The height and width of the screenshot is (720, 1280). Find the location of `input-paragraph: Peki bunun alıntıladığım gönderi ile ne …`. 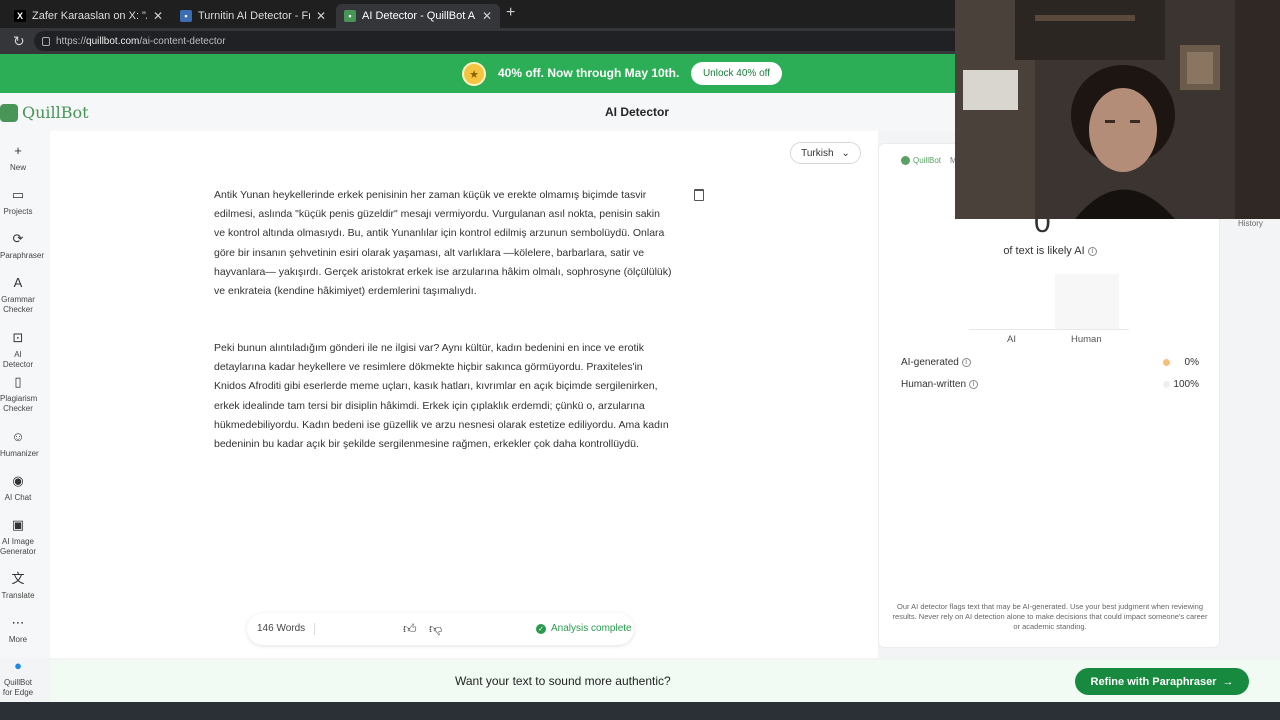

input-paragraph: Peki bunun alıntıladığım gönderi ile ne … is located at coordinates (443, 396).